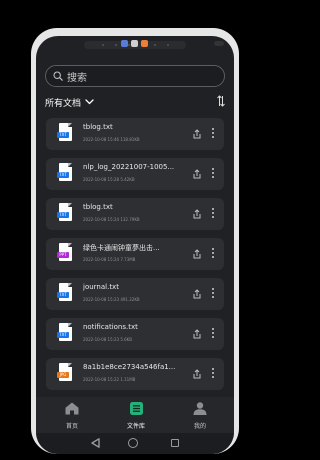  I want to click on file-meta: 2022-10-08 15:23 5.6KB, so click(108, 339).